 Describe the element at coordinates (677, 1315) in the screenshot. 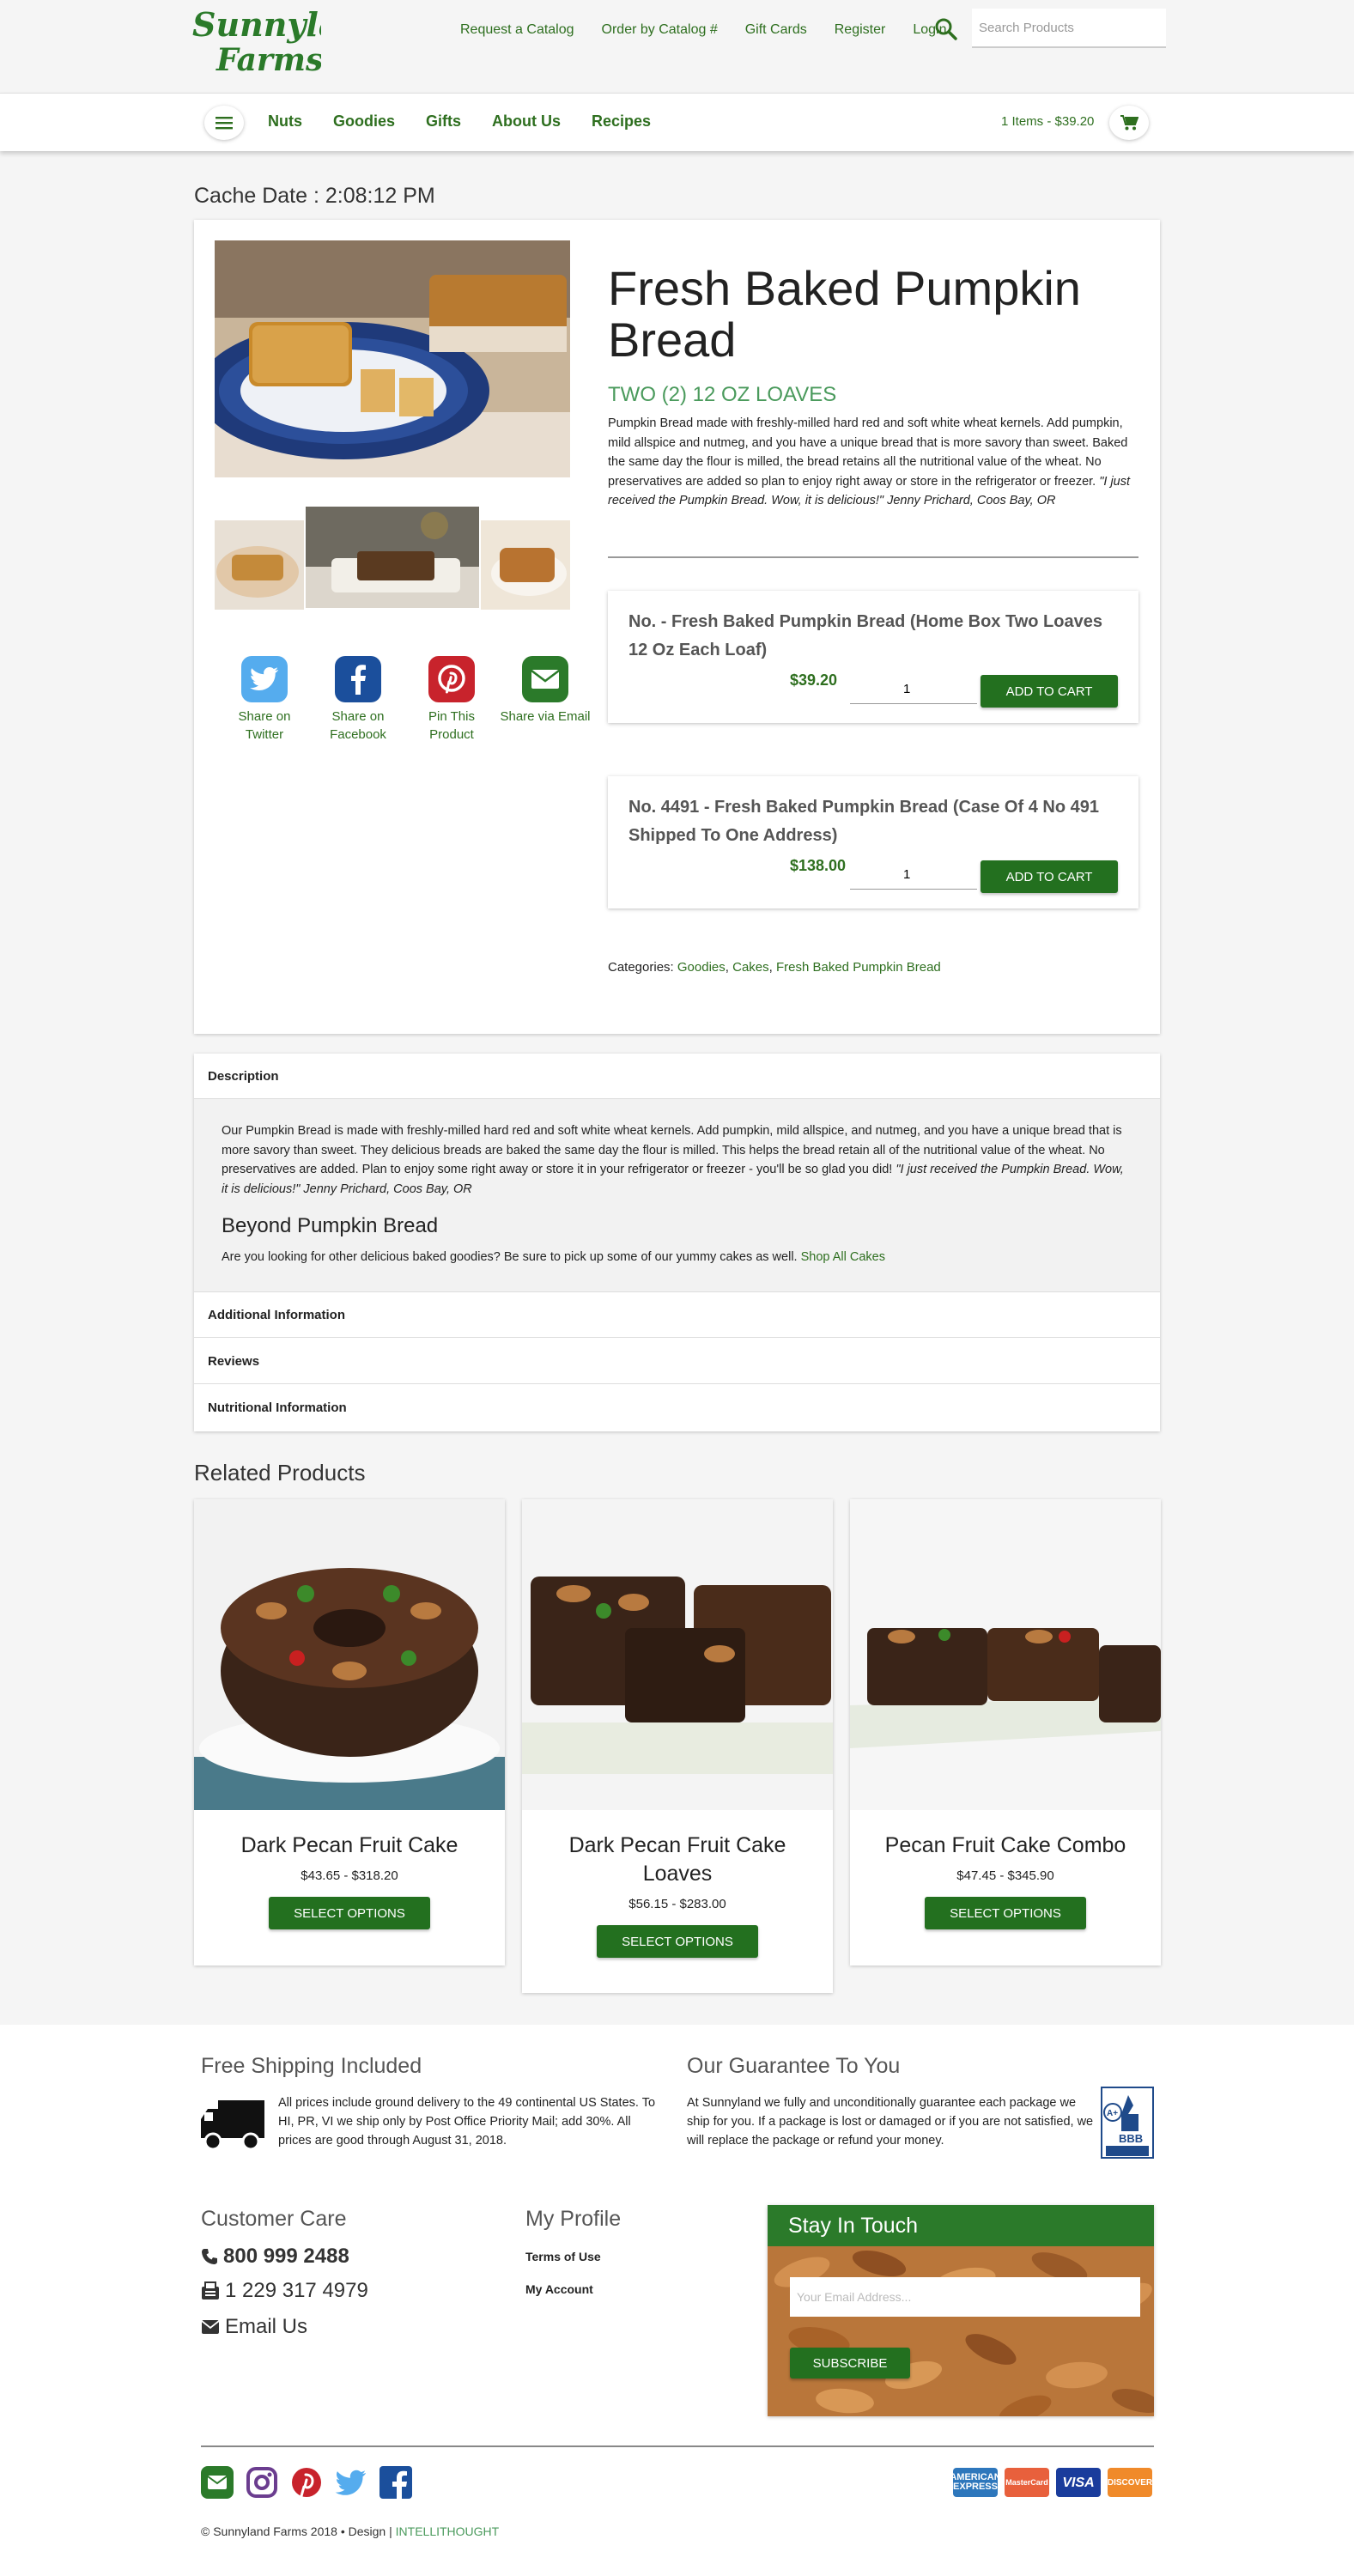

I see `tab-additional-information: Additional Information` at that location.